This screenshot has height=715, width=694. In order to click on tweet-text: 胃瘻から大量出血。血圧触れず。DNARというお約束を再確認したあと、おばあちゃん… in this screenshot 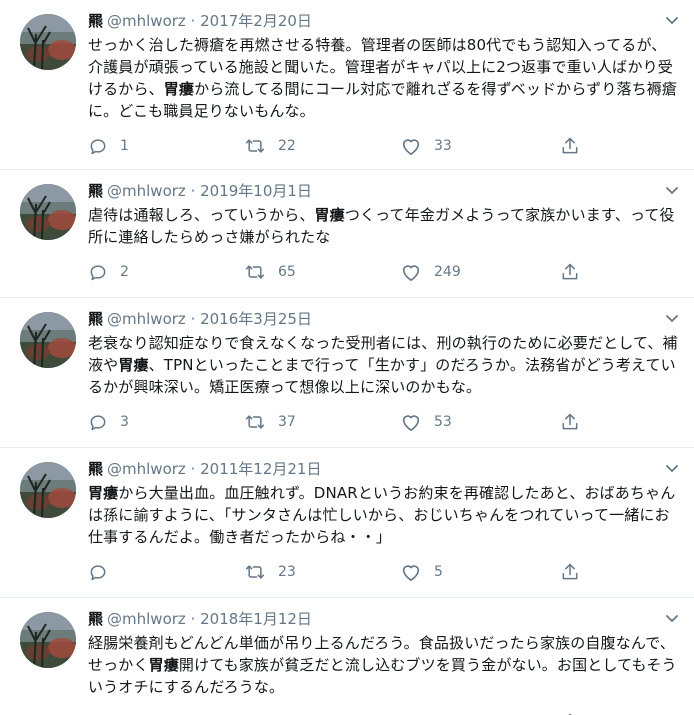, I will do `click(382, 515)`.